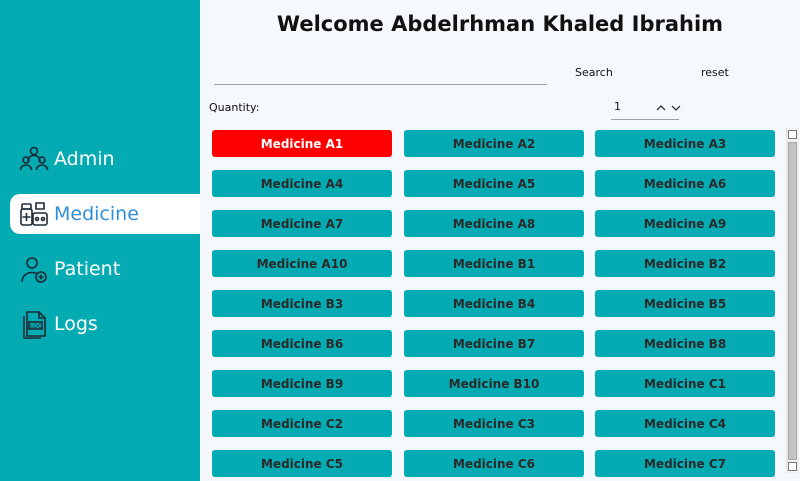 The height and width of the screenshot is (481, 800). What do you see at coordinates (685, 303) in the screenshot?
I see `medicine-button: Medicine B5` at bounding box center [685, 303].